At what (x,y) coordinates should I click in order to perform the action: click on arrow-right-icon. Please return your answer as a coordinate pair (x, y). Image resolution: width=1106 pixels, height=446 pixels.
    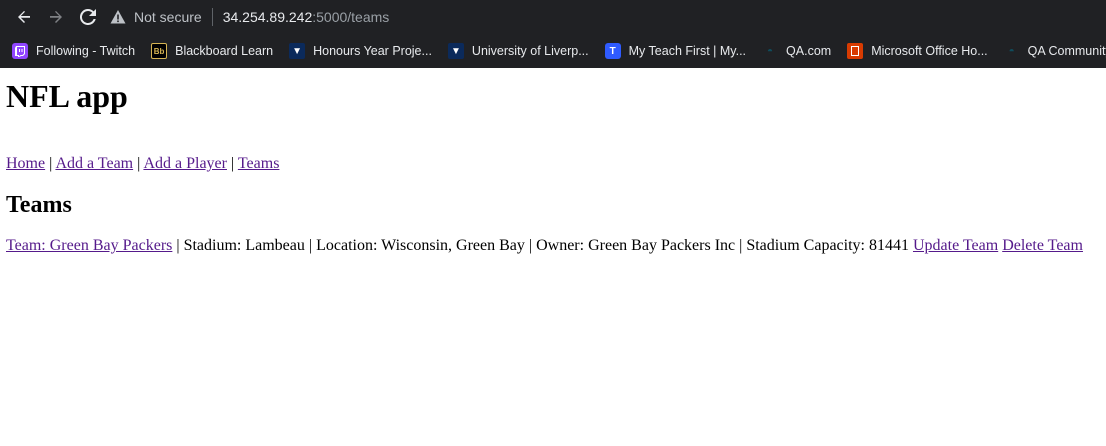
    Looking at the image, I should click on (56, 17).